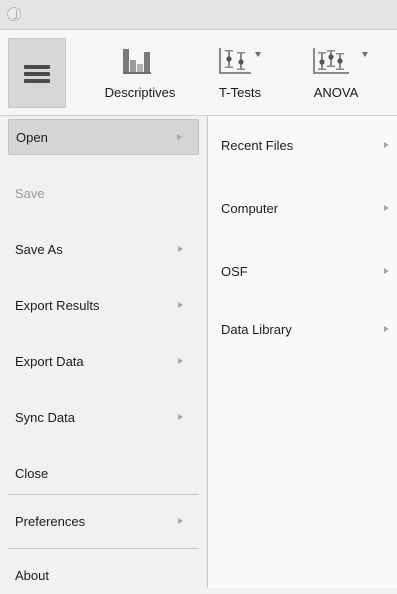  I want to click on menu-item-label: Preferences, so click(50, 521).